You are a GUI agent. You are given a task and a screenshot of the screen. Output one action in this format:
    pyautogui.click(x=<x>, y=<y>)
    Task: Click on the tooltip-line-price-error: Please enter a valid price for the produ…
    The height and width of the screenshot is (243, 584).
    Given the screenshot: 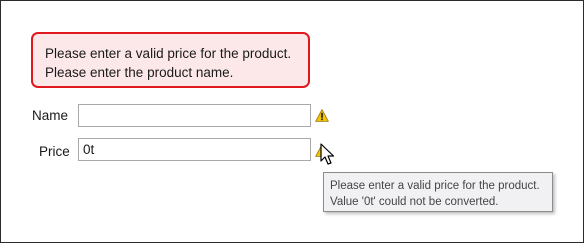 What is the action you would take?
    pyautogui.click(x=435, y=186)
    